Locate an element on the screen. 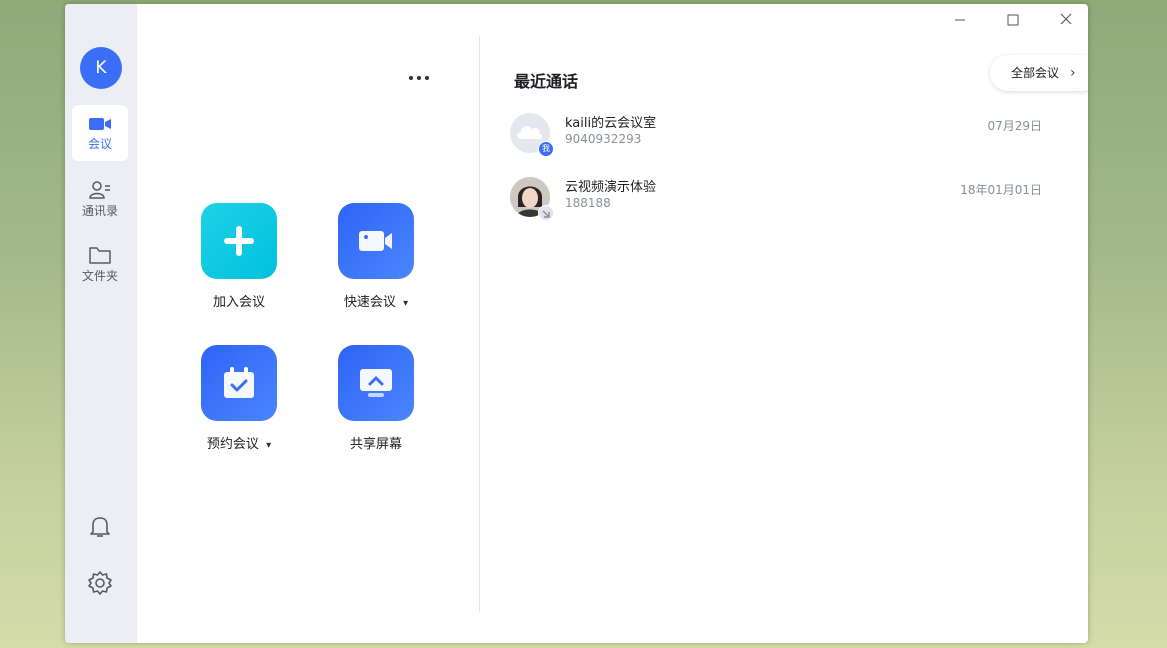 This screenshot has width=1167, height=648. sidebar-item-contacts: 通讯录 is located at coordinates (100, 198).